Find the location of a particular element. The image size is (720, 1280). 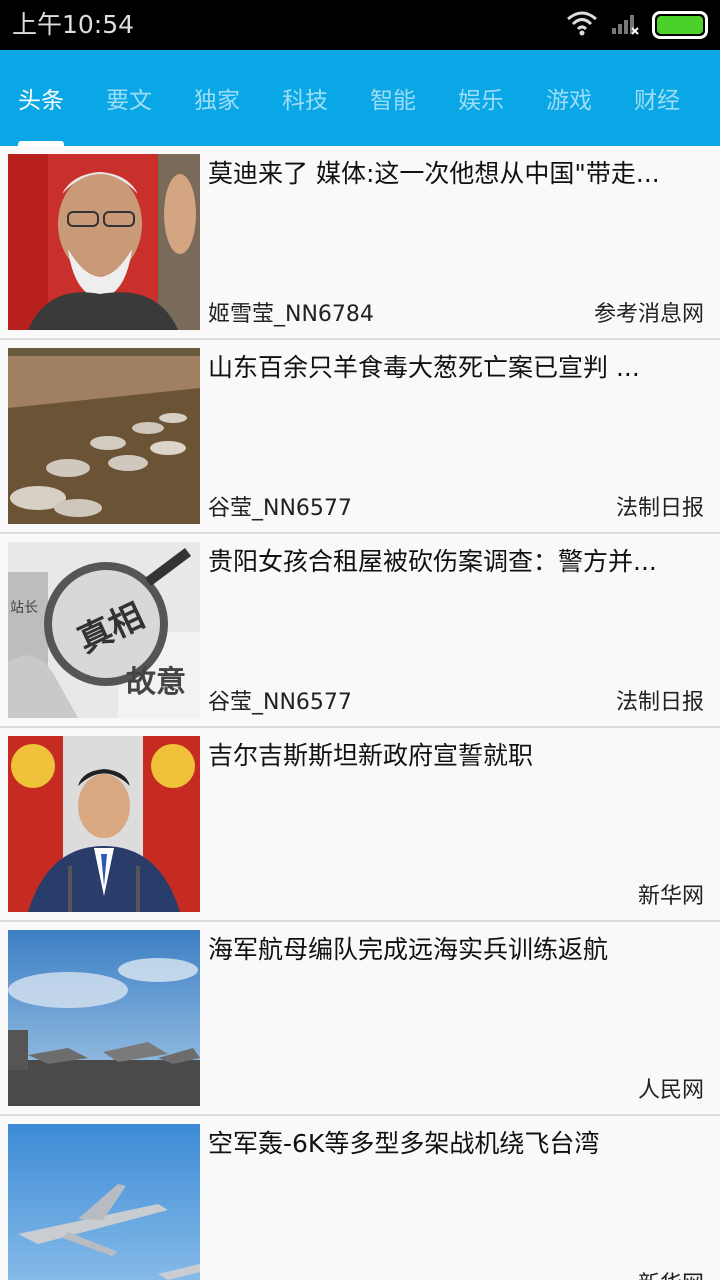

category-tab-bar: 头条 要文 独家 科技 智能 娱乐 游戏 财经 is located at coordinates (360, 98).